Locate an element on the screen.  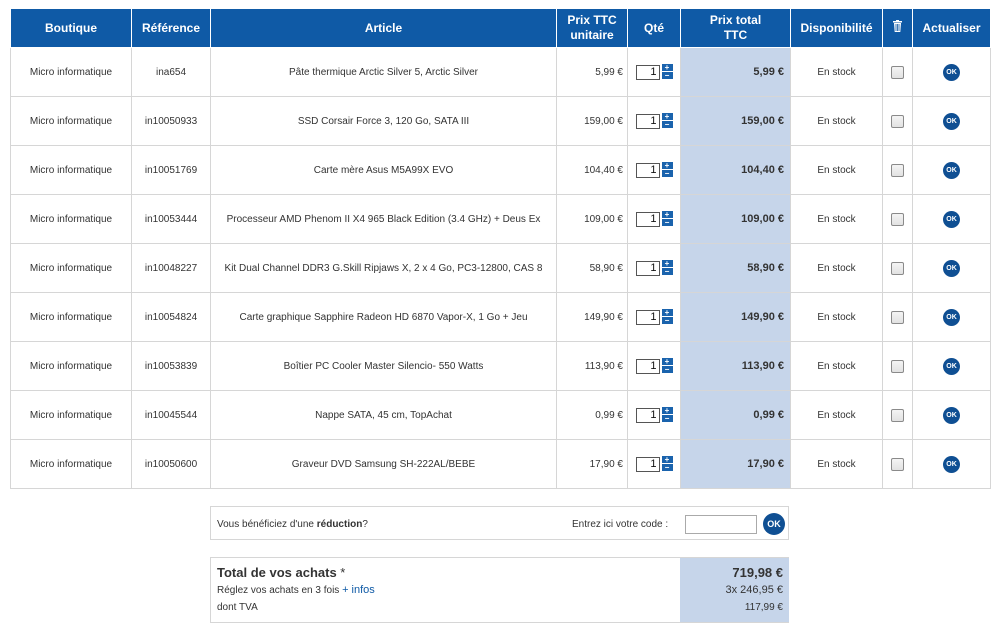
cell-total: 58,90 € is located at coordinates (735, 268).